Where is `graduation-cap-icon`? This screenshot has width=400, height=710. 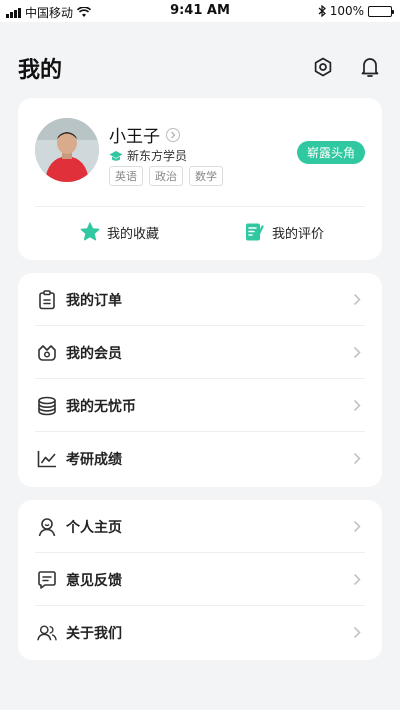 graduation-cap-icon is located at coordinates (116, 155).